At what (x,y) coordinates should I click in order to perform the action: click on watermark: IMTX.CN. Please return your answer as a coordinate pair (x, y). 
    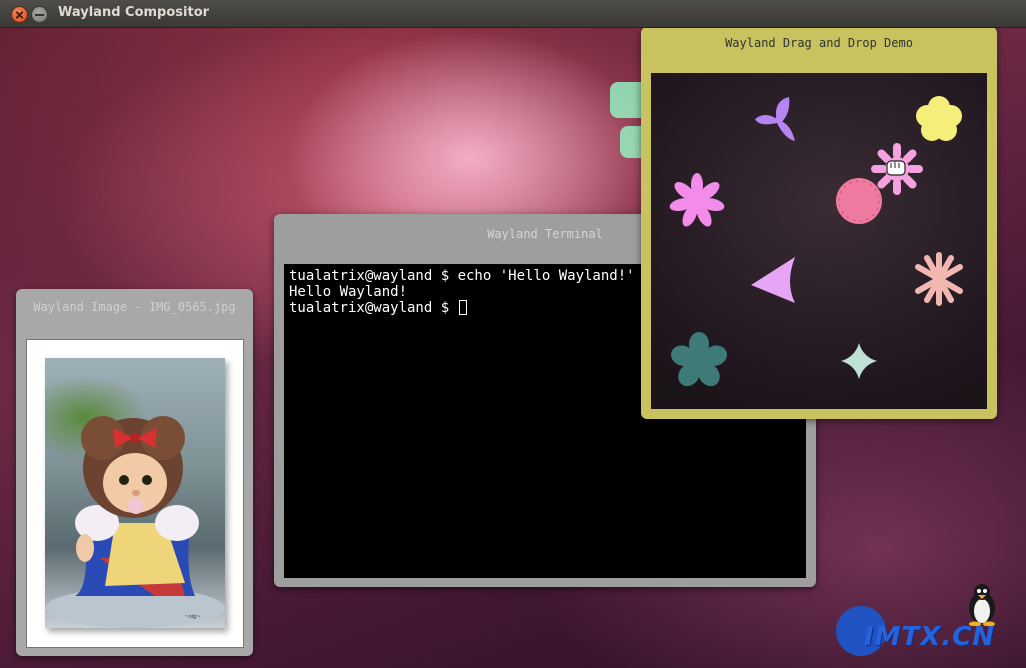
    Looking at the image, I should click on (931, 625).